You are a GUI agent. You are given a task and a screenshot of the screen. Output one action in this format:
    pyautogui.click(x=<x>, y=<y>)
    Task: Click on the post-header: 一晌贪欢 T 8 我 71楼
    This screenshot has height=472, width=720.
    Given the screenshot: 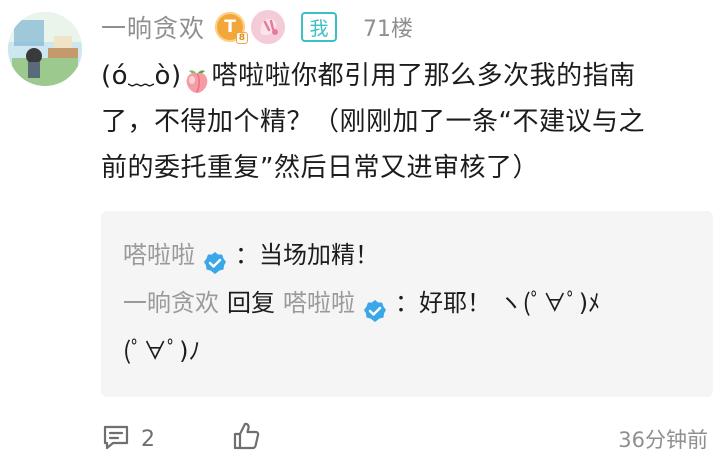 What is the action you would take?
    pyautogui.click(x=257, y=27)
    